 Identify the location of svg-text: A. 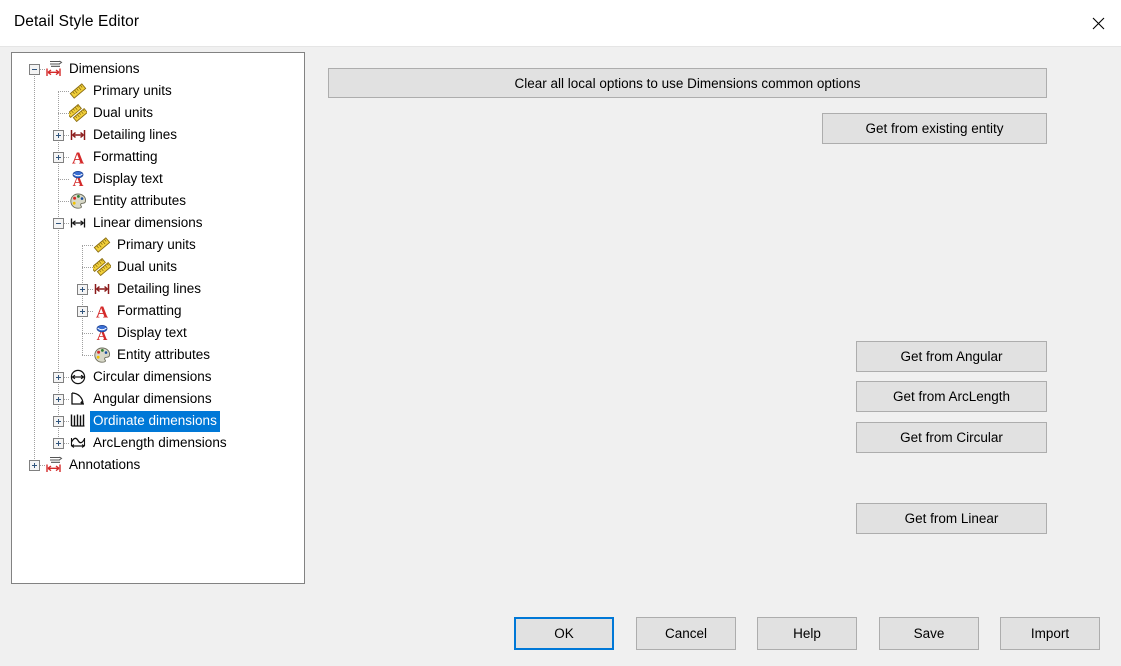
(78, 158).